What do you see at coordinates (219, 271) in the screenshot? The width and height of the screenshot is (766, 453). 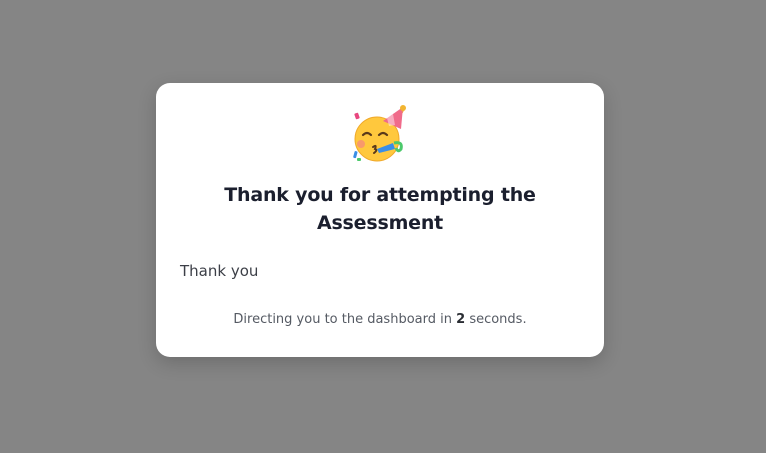 I see `modal-message: Thank you` at bounding box center [219, 271].